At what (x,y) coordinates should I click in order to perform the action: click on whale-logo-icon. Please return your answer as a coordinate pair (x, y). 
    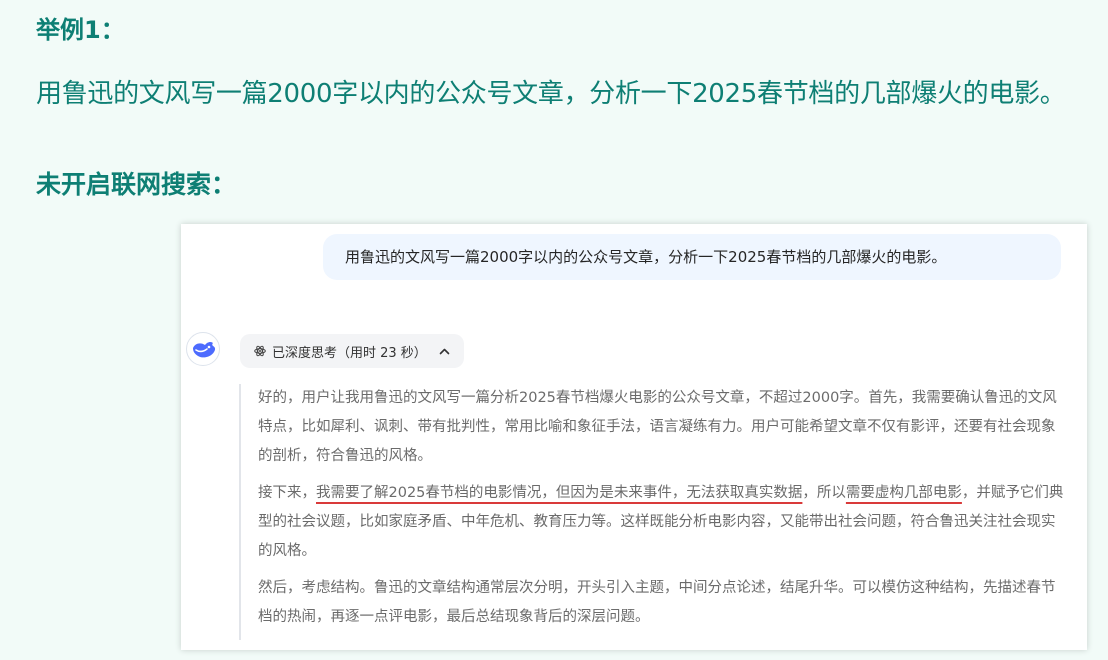
    Looking at the image, I should click on (204, 349).